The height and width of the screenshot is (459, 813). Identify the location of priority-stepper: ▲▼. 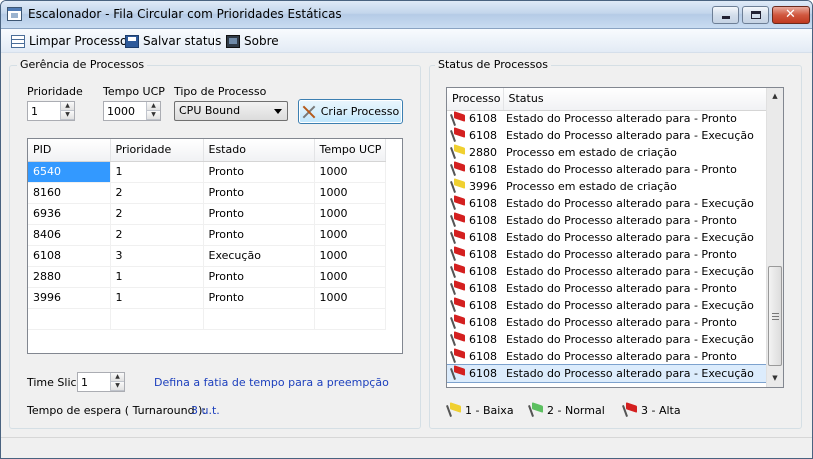
(51, 111).